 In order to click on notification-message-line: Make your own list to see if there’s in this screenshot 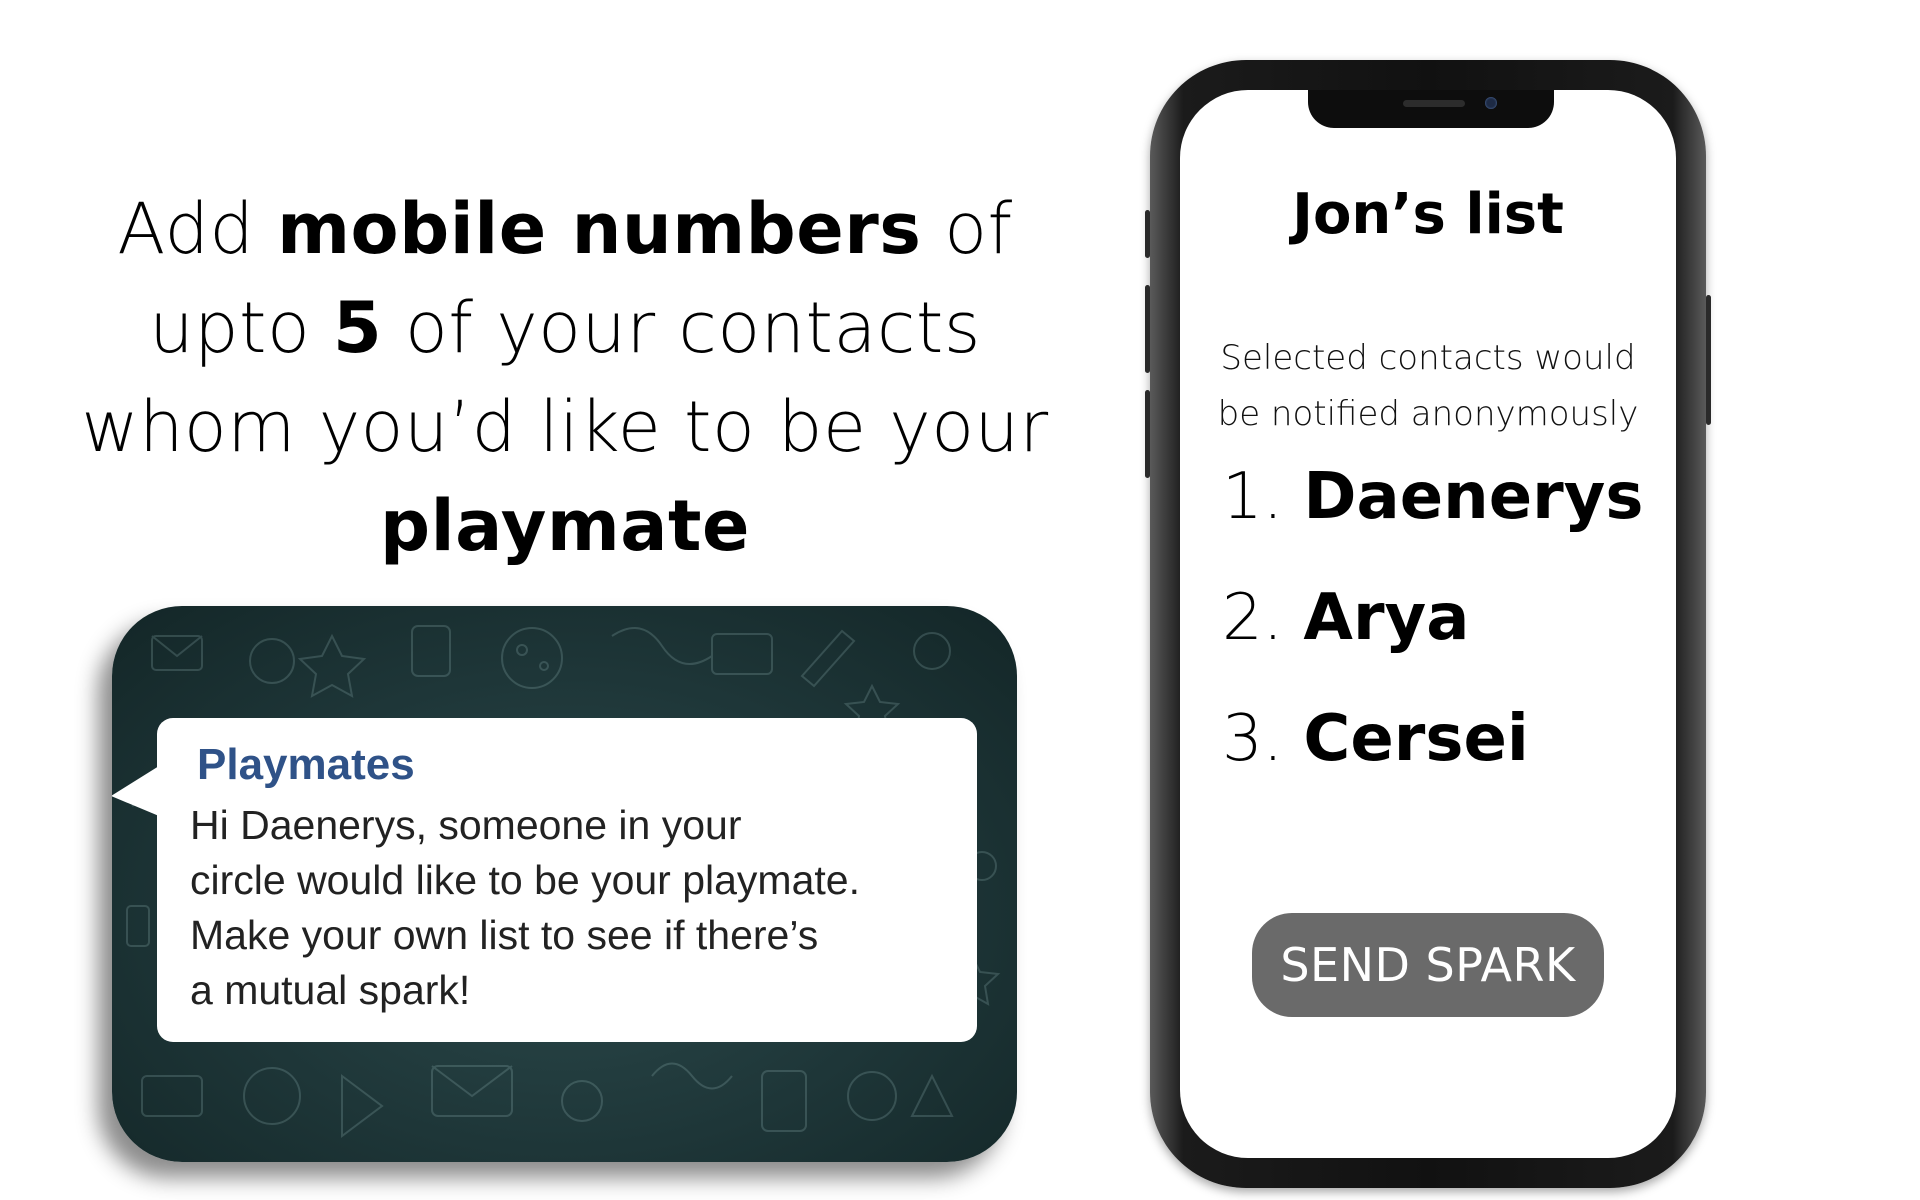, I will do `click(504, 935)`.